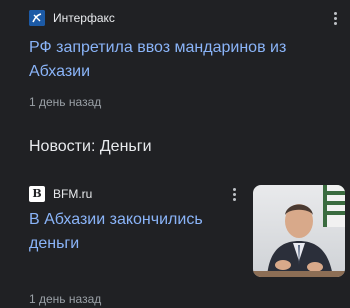 Image resolution: width=350 pixels, height=308 pixels. What do you see at coordinates (90, 146) in the screenshot?
I see `section-title: Новости: Деньги` at bounding box center [90, 146].